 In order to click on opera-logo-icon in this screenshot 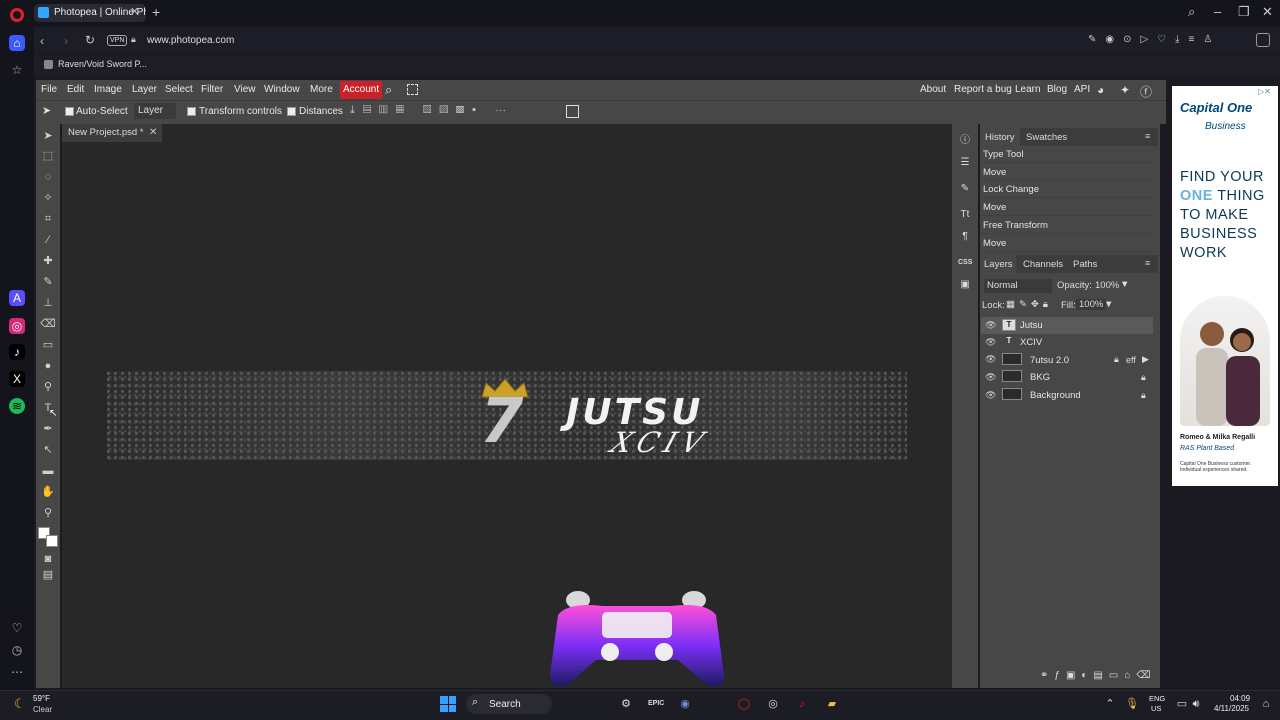, I will do `click(17, 15)`.